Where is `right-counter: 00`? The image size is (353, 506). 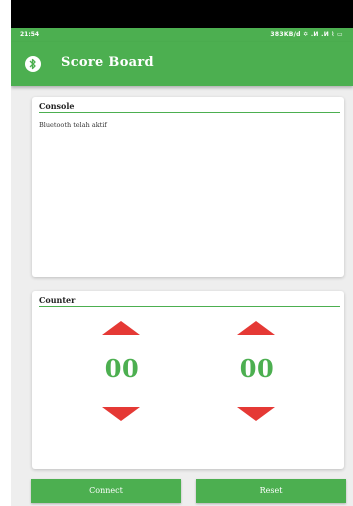 right-counter: 00 is located at coordinates (257, 376).